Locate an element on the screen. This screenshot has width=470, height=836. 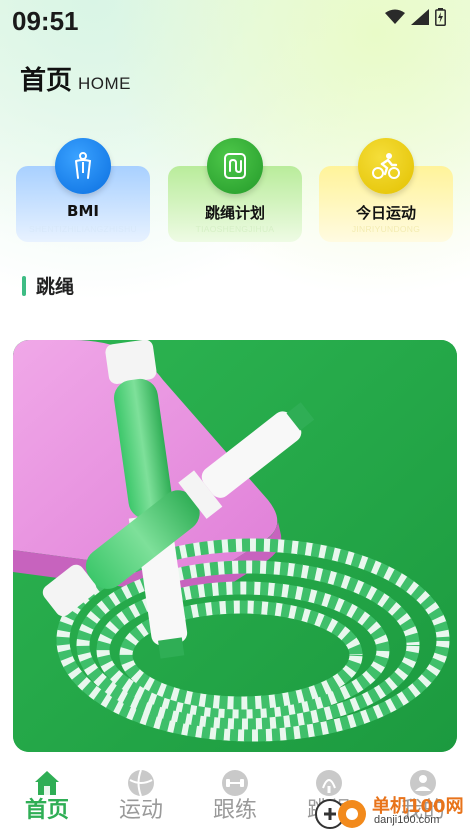
tab-sport-label: 运动 is located at coordinates (140, 810).